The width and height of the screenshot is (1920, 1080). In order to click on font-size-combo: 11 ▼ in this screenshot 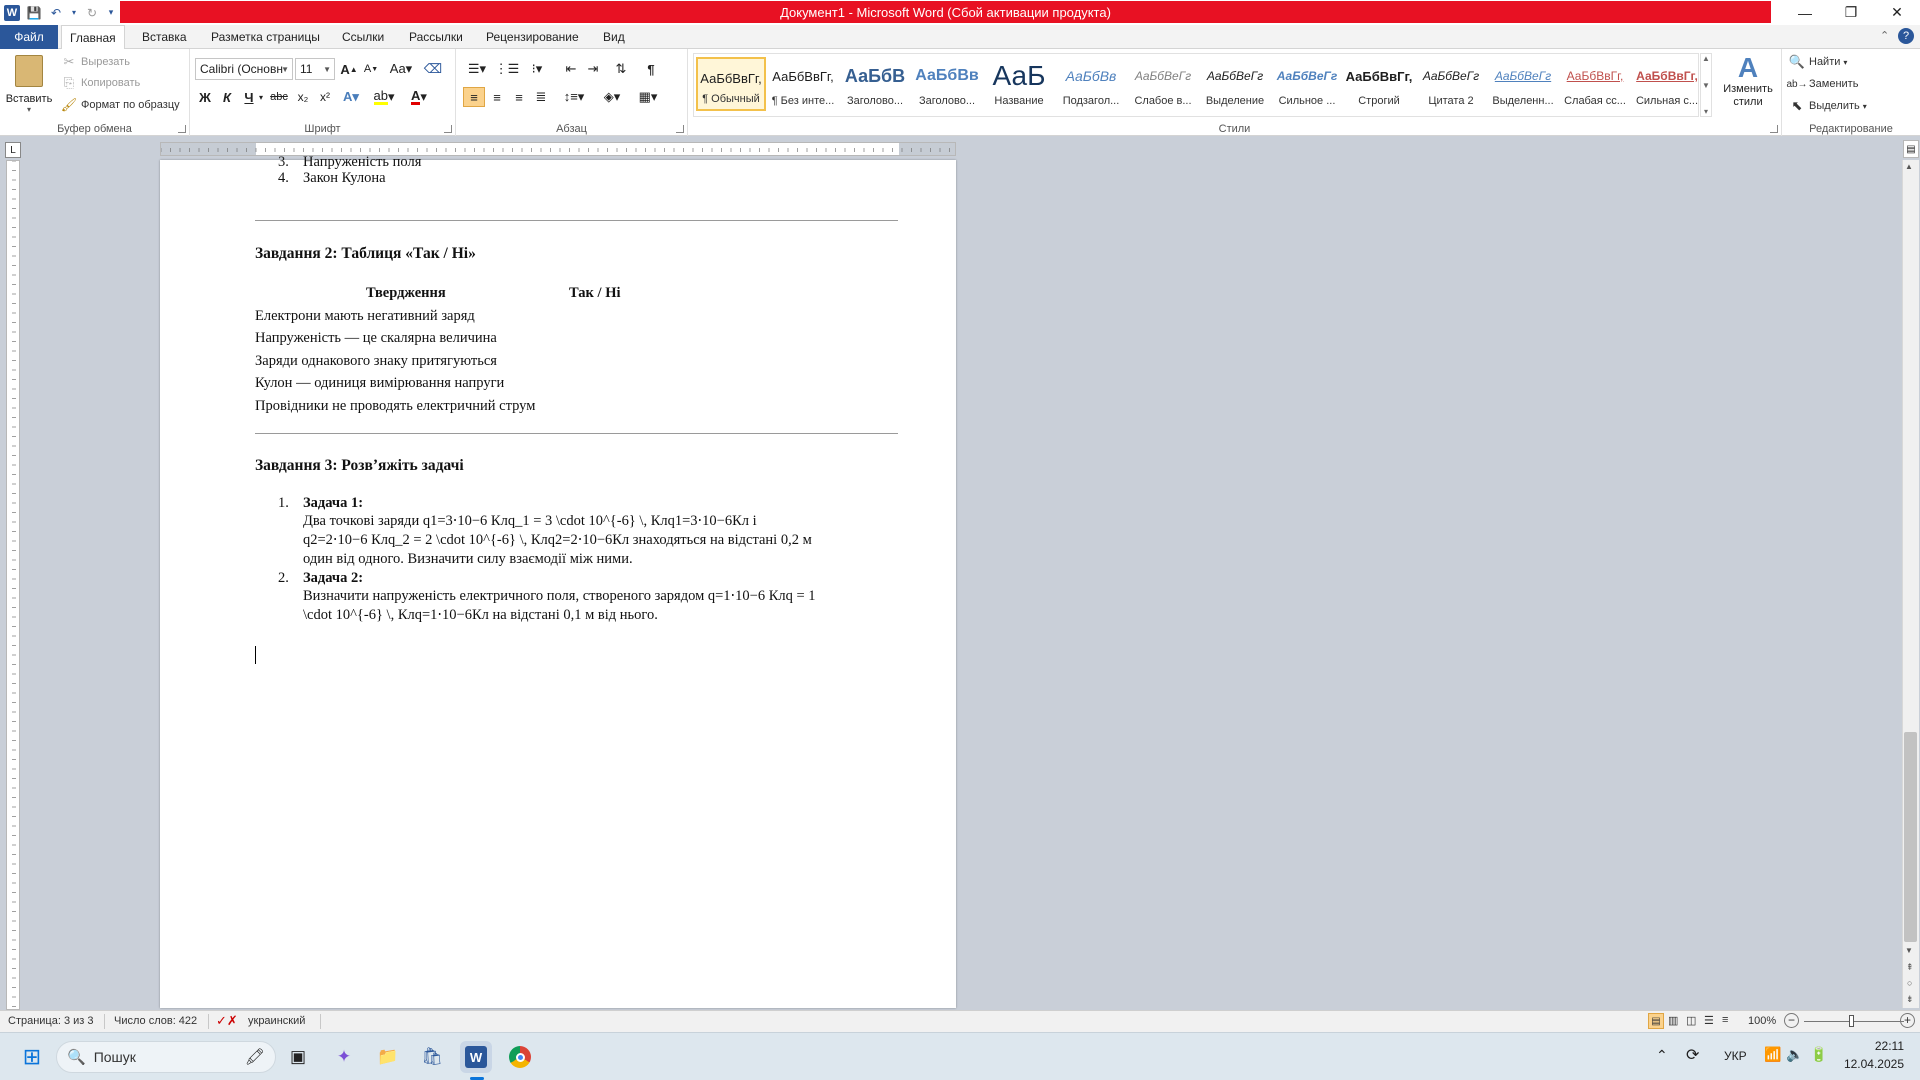, I will do `click(315, 69)`.